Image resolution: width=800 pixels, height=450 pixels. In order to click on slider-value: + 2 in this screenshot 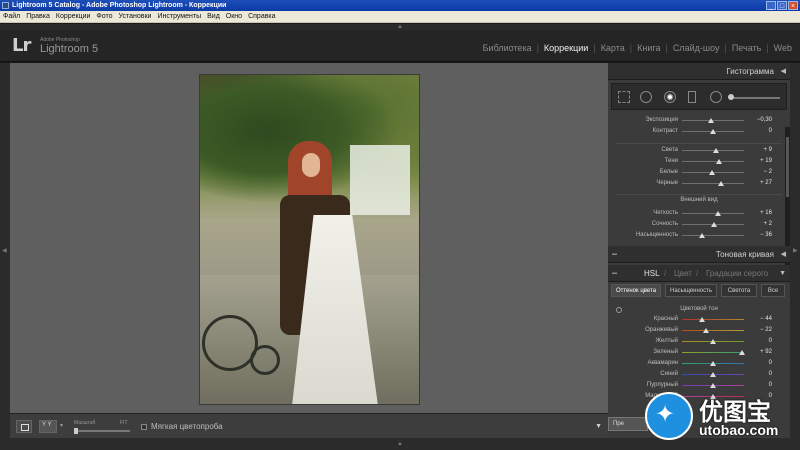, I will do `click(767, 224)`.